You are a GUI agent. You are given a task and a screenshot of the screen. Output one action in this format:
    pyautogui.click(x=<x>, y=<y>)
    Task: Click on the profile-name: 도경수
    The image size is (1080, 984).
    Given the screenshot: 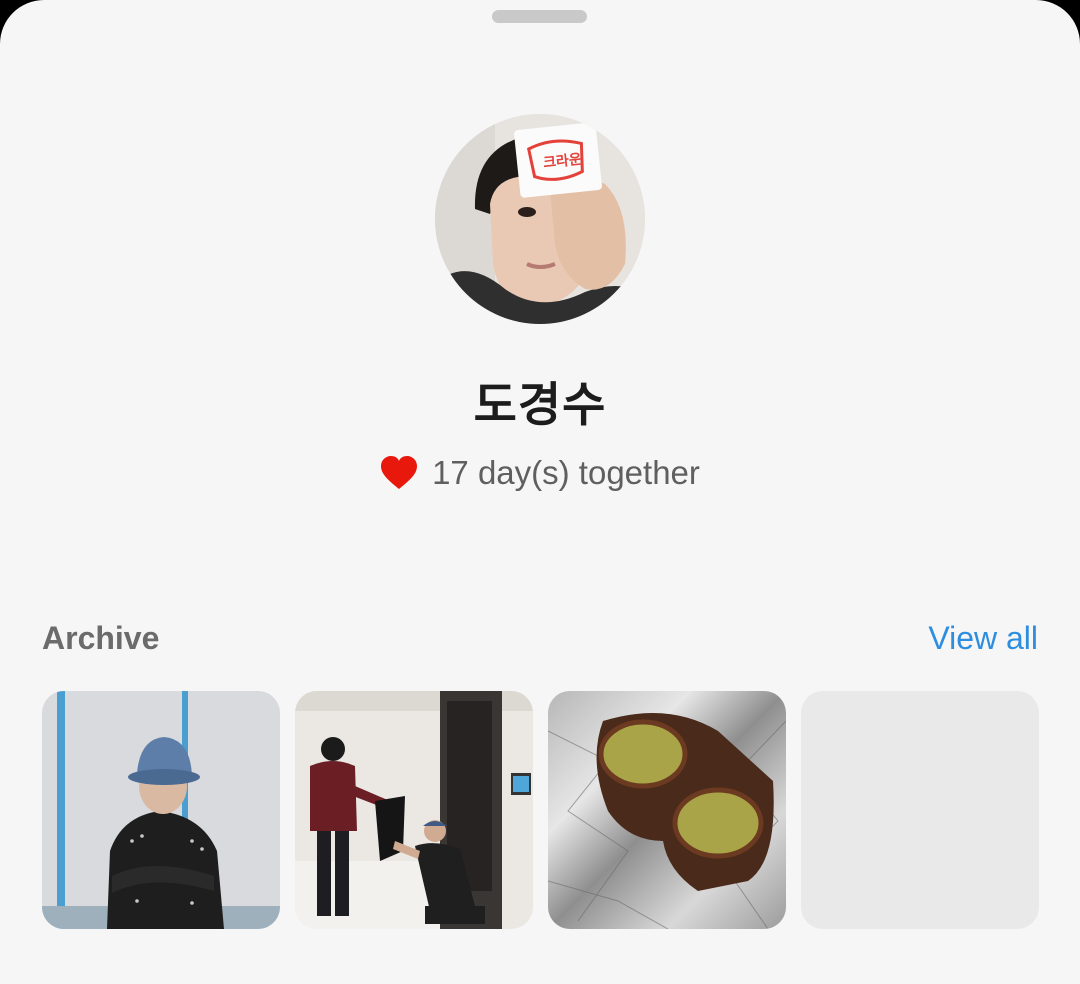 What is the action you would take?
    pyautogui.click(x=540, y=405)
    